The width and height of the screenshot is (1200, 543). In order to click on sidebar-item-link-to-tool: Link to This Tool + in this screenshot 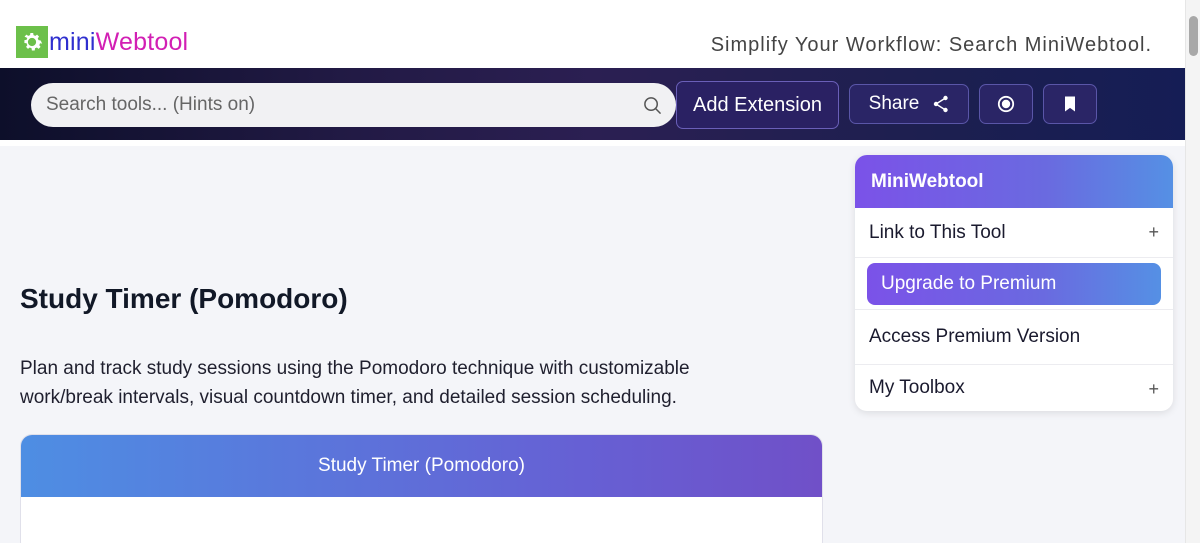, I will do `click(1014, 233)`.